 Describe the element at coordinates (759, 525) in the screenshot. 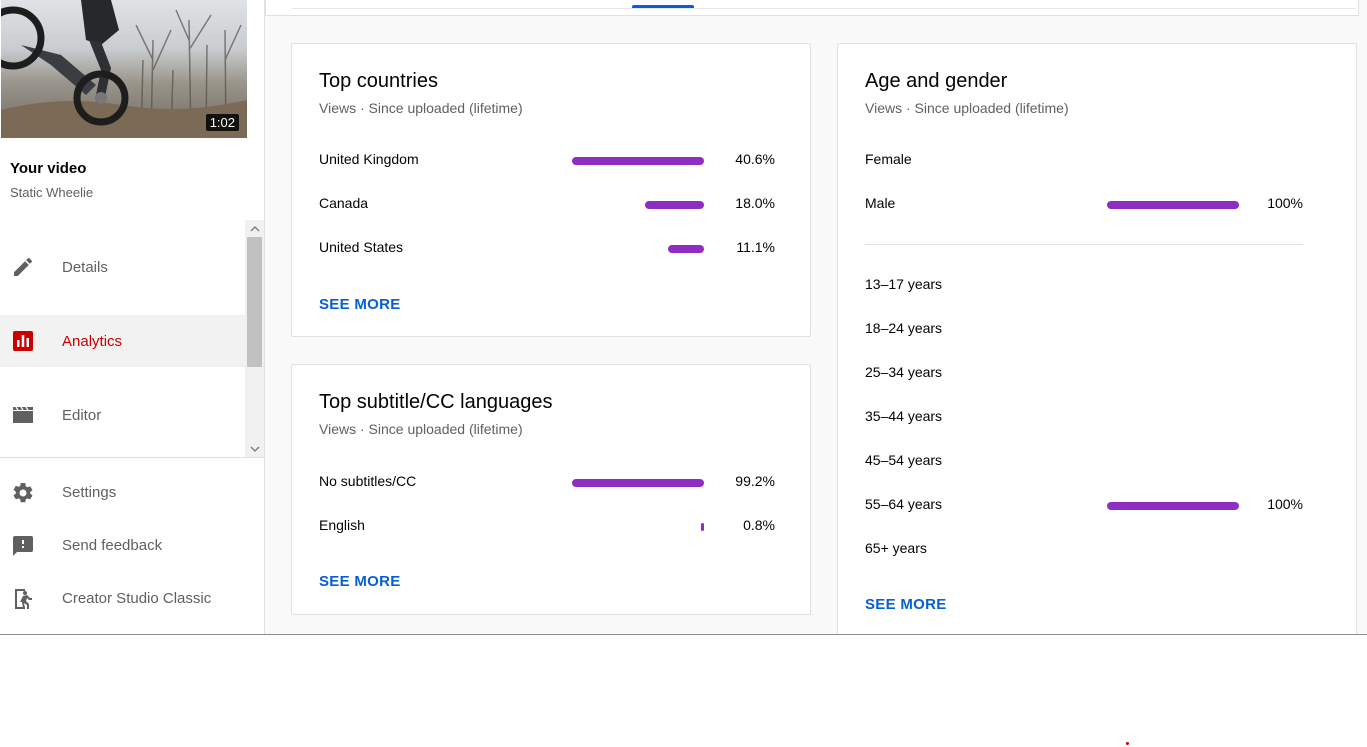

I see `language-value: 0.8%` at that location.